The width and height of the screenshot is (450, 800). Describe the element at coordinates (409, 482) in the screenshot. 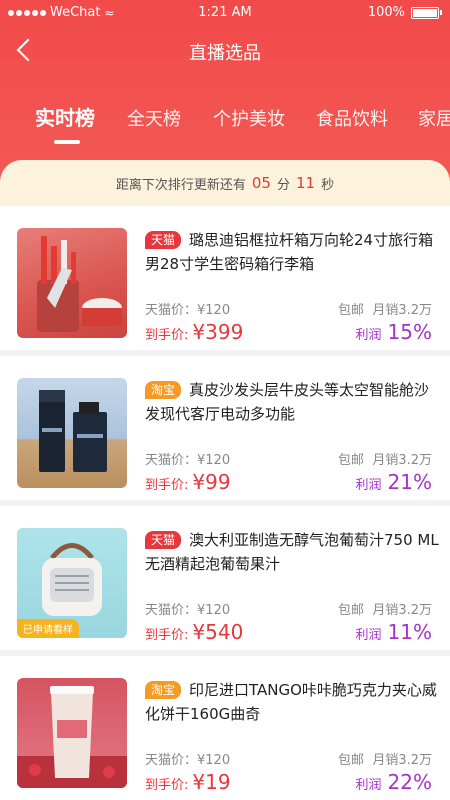

I see `profit-value: 21%` at that location.